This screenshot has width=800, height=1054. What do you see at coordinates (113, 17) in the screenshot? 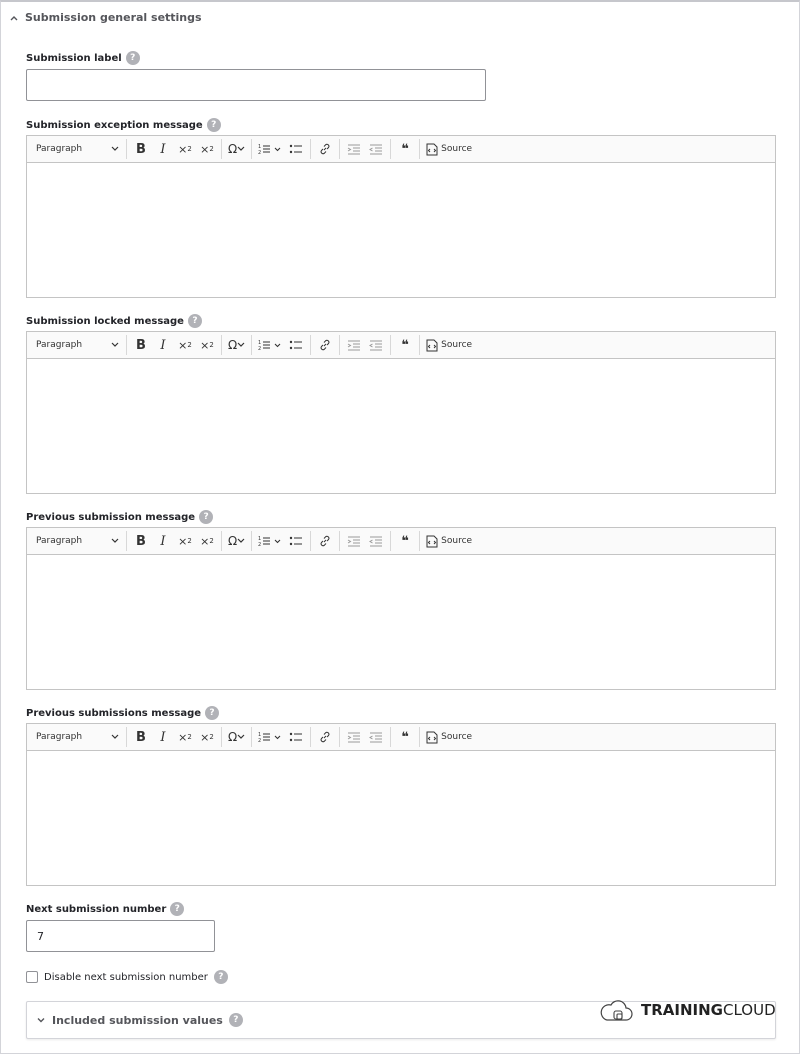
I see `panel-title: Submission general settings` at bounding box center [113, 17].